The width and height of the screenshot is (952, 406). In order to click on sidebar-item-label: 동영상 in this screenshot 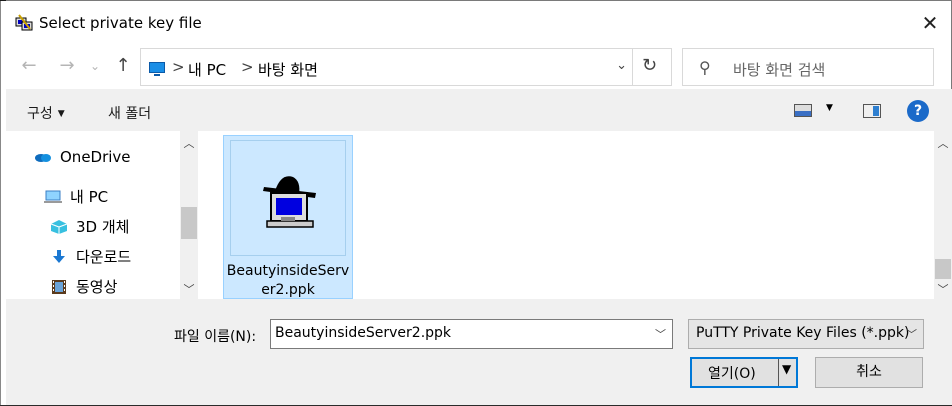, I will do `click(97, 287)`.